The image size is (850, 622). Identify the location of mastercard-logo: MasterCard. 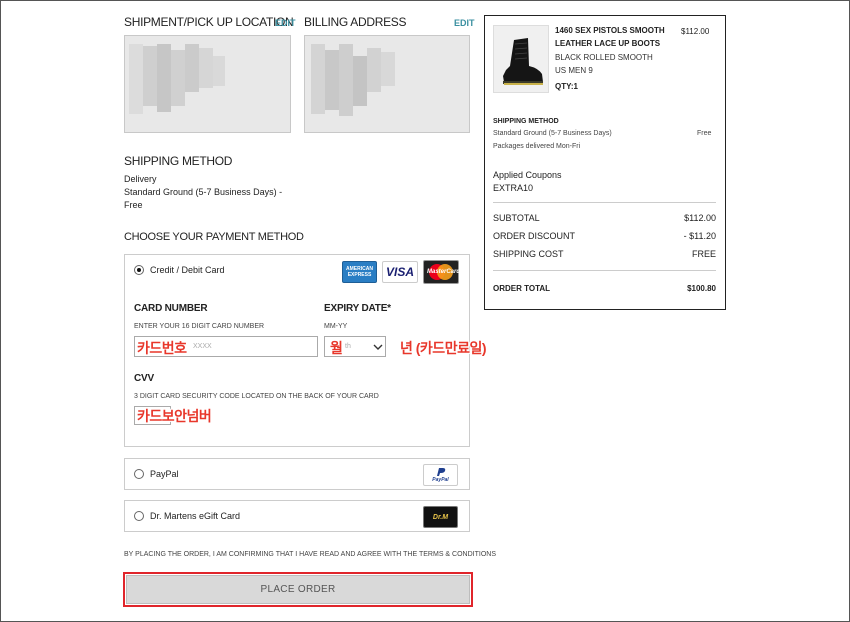
(441, 272).